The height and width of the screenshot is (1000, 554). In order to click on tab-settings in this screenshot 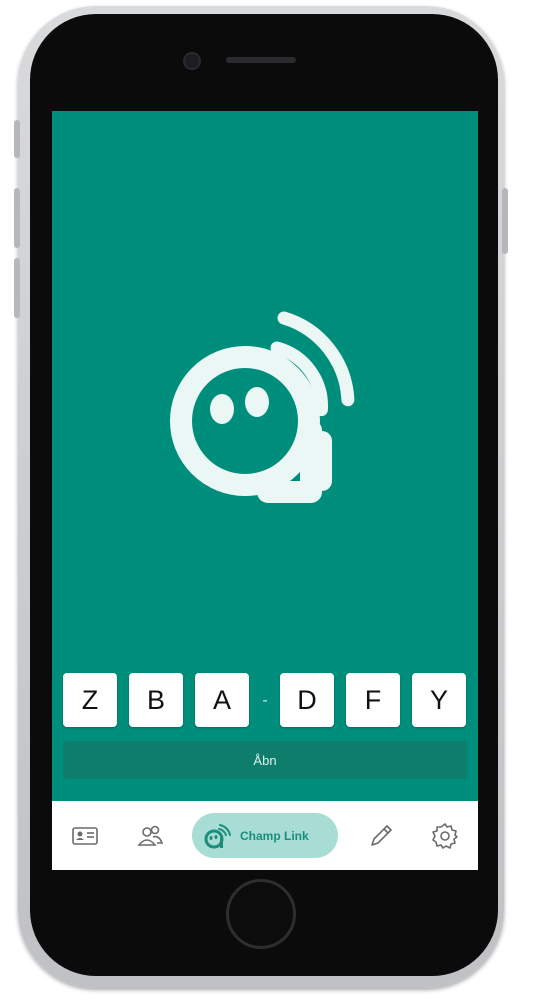, I will do `click(445, 836)`.